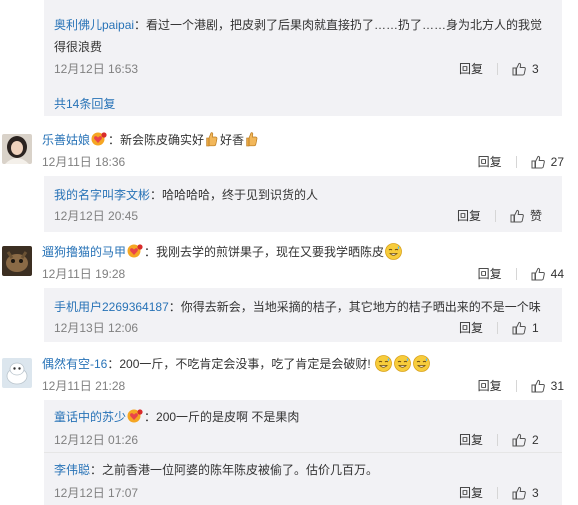 The image size is (578, 505). I want to click on reply-time: 12月13日 12:06, so click(96, 328).